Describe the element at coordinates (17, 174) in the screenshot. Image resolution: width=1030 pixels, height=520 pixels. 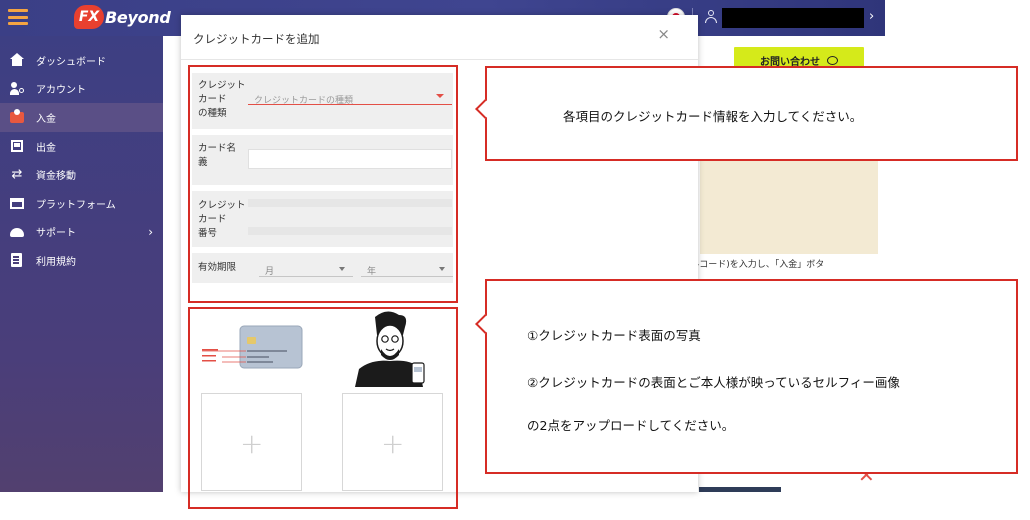
I see `transfer-icon: ⇄` at that location.